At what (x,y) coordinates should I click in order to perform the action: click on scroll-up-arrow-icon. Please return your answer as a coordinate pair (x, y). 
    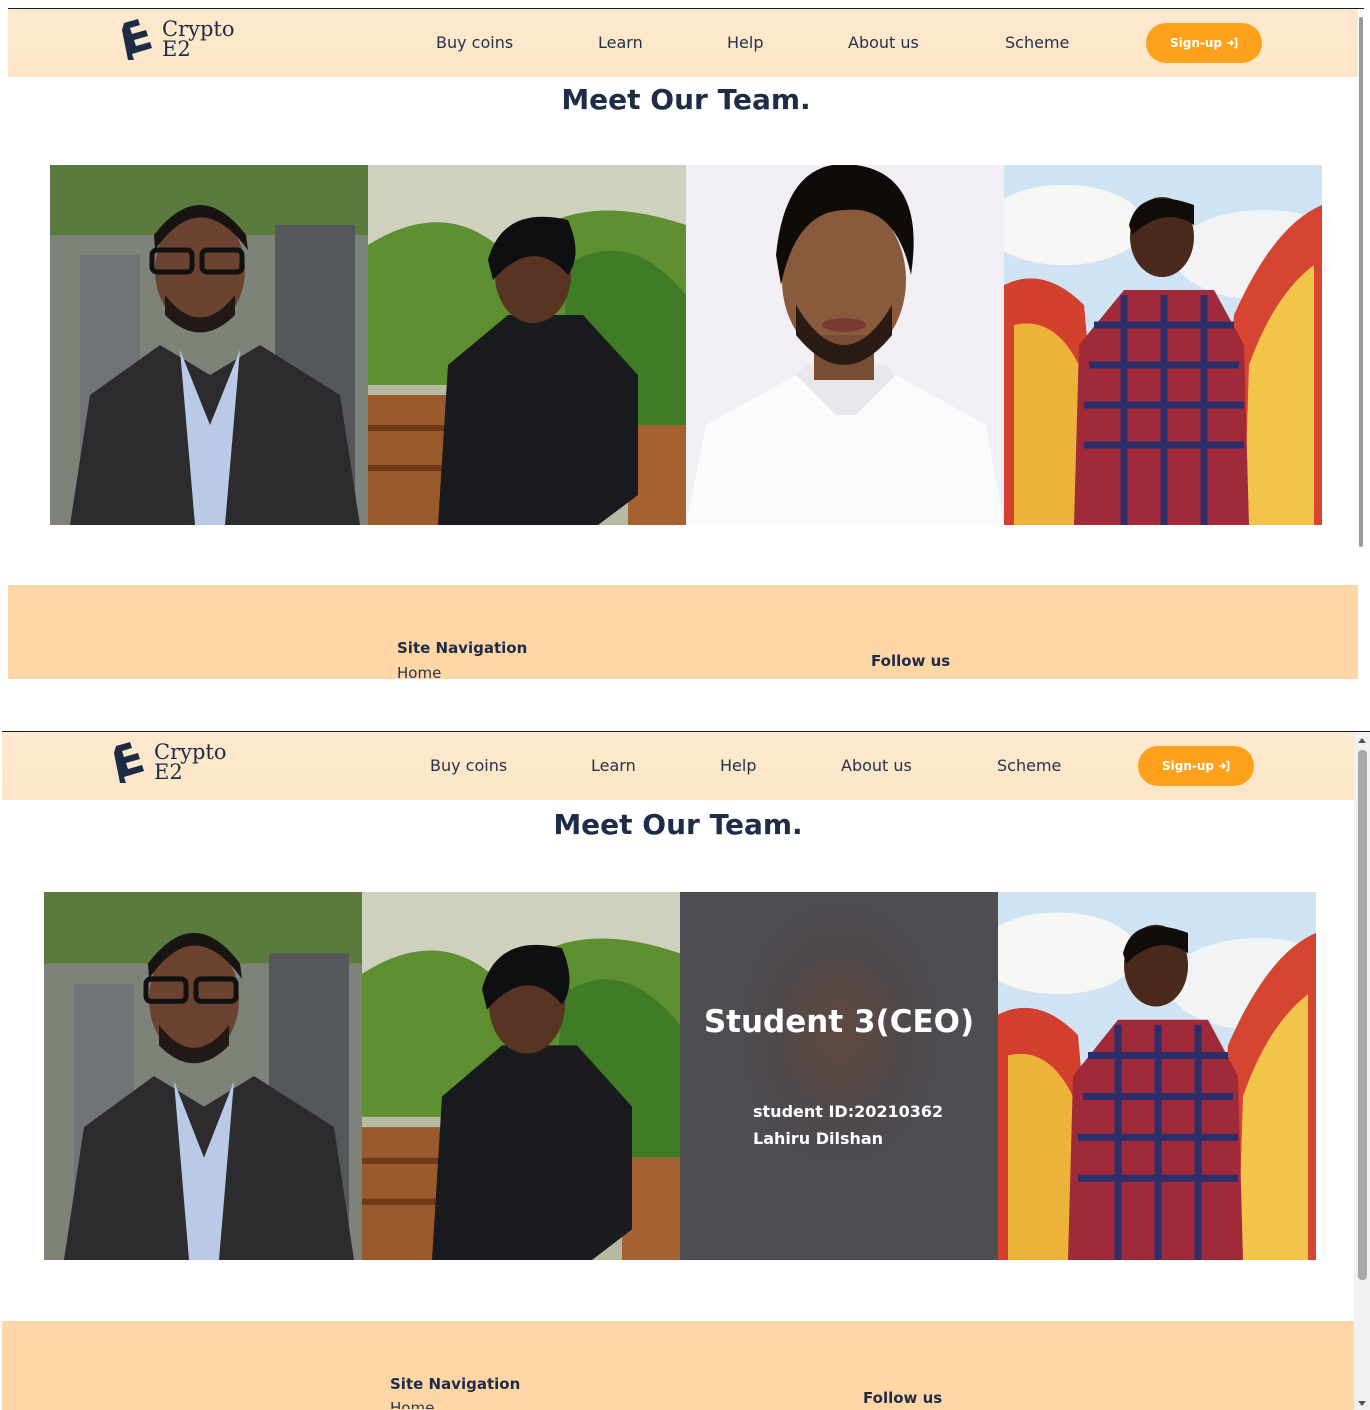
    Looking at the image, I should click on (1362, 740).